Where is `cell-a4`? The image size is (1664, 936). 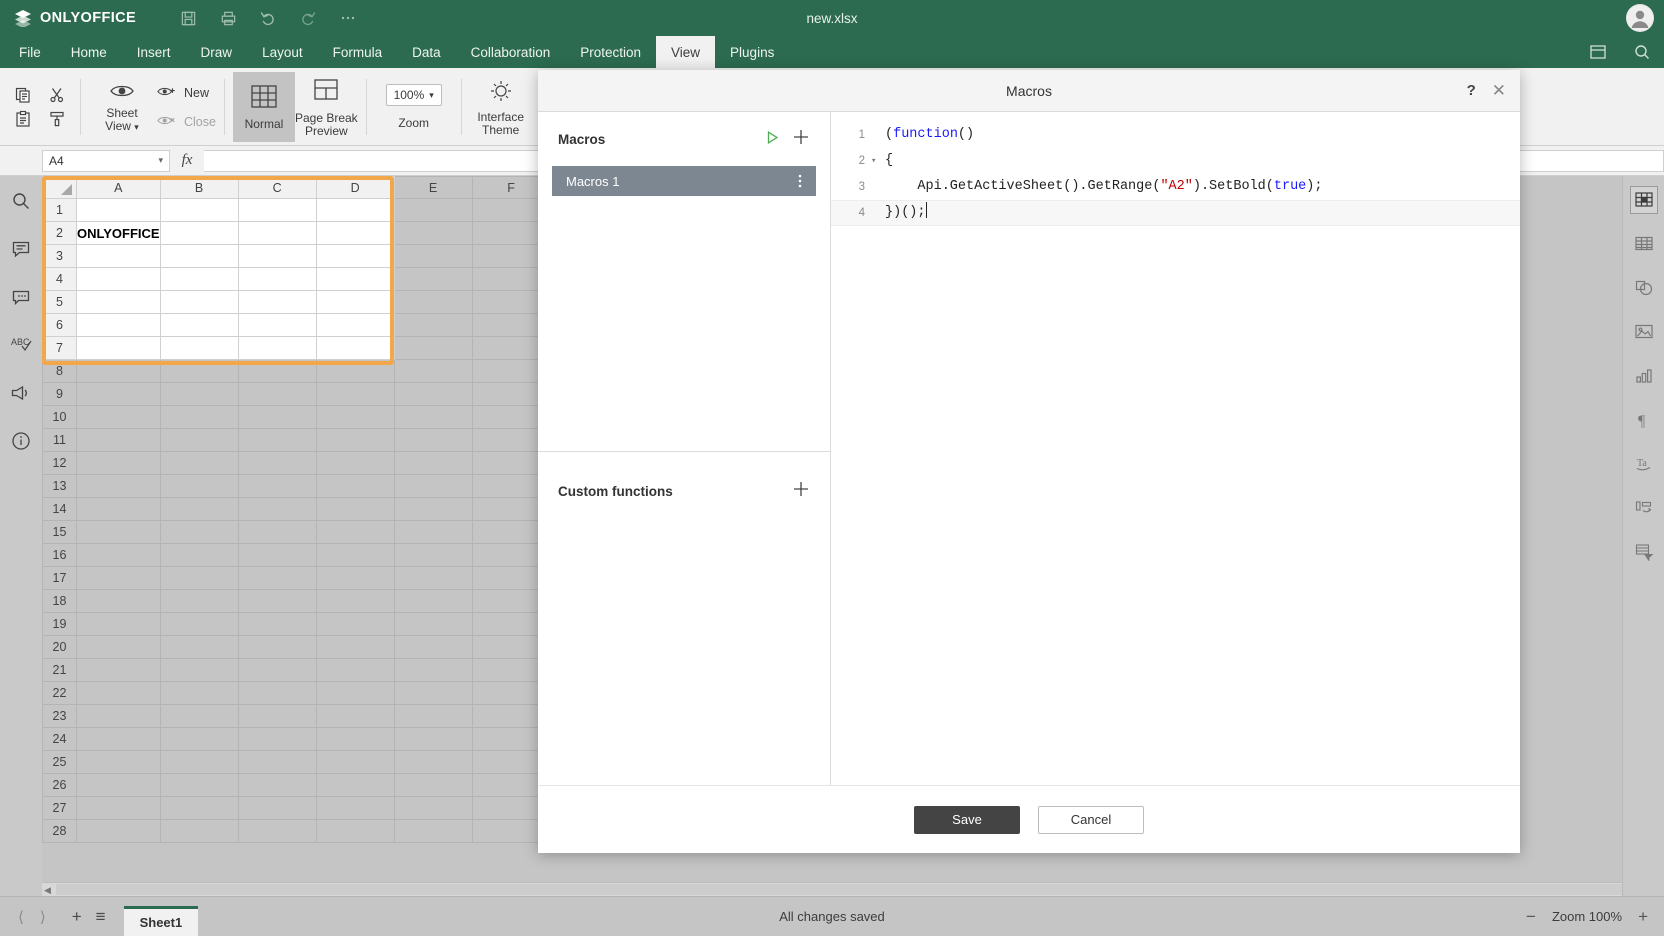
cell-a4 is located at coordinates (118, 279).